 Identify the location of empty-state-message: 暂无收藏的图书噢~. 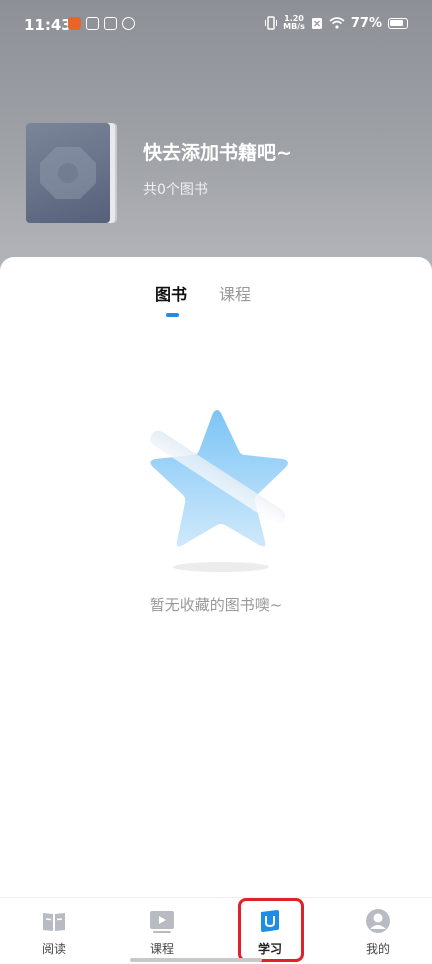
(216, 605).